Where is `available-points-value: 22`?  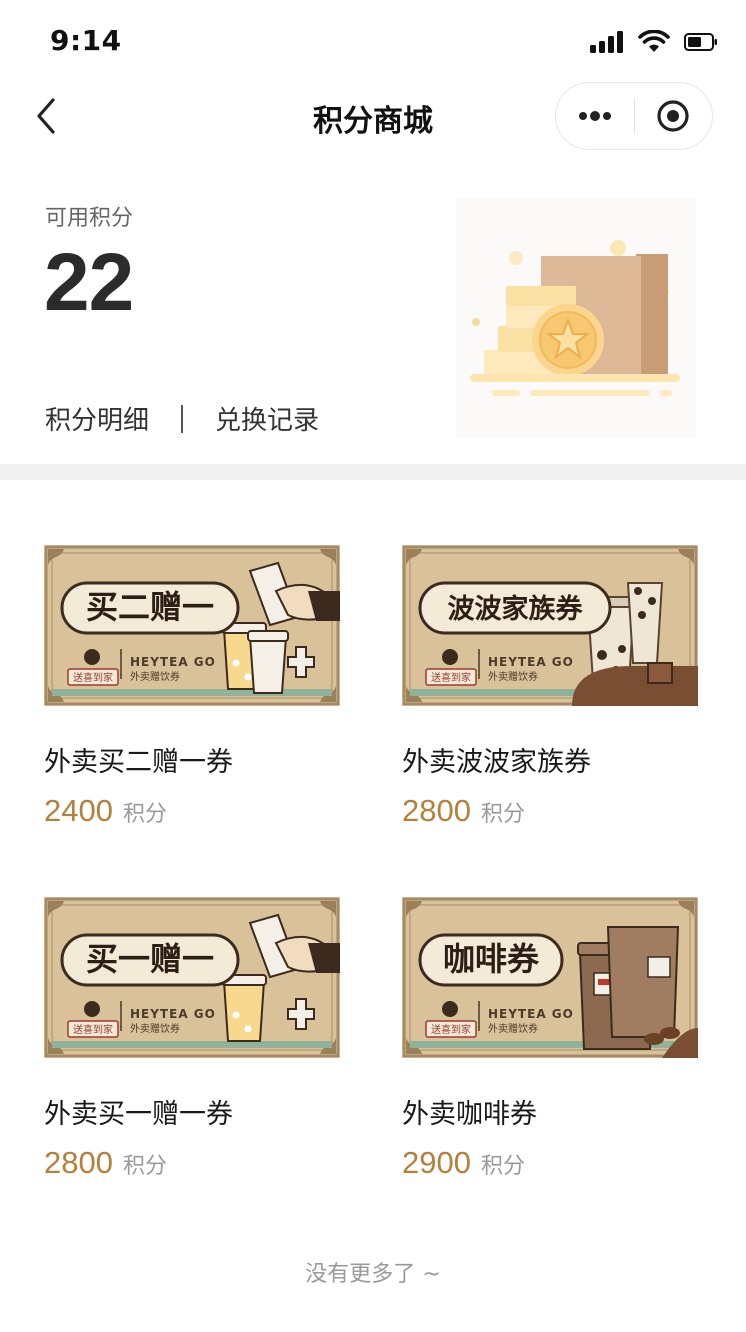 available-points-value: 22 is located at coordinates (89, 282).